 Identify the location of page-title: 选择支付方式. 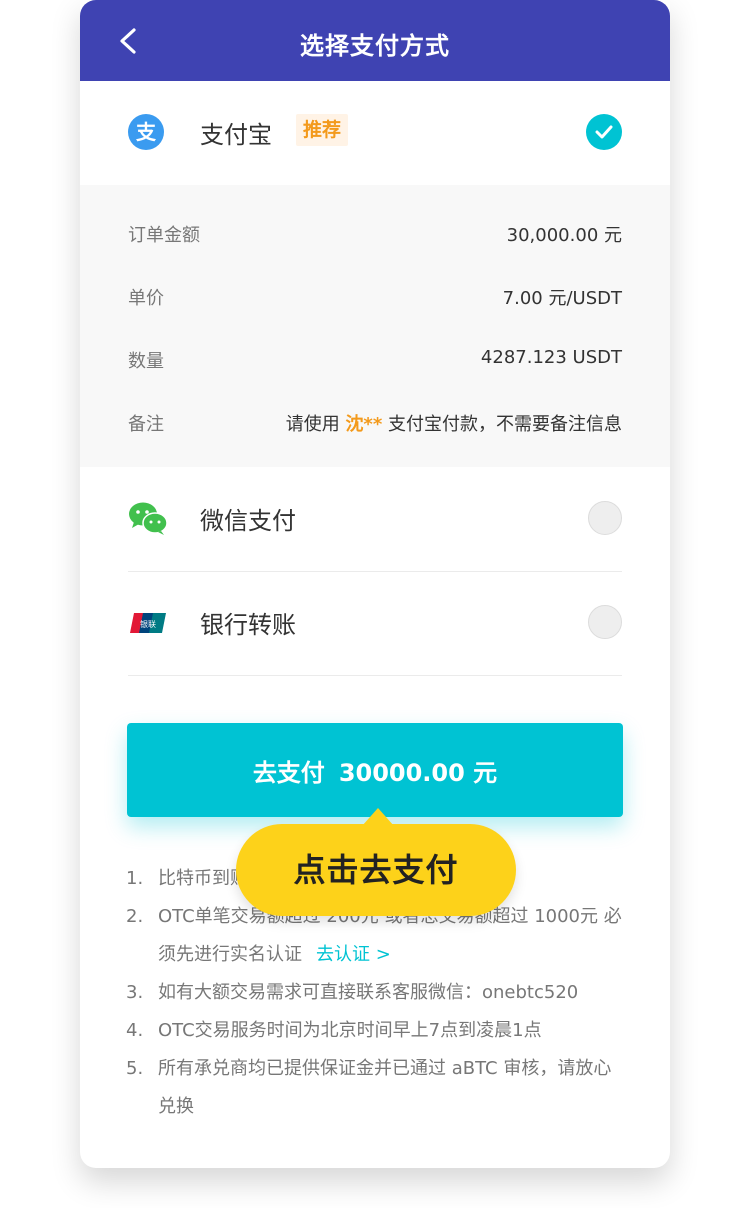
(375, 46).